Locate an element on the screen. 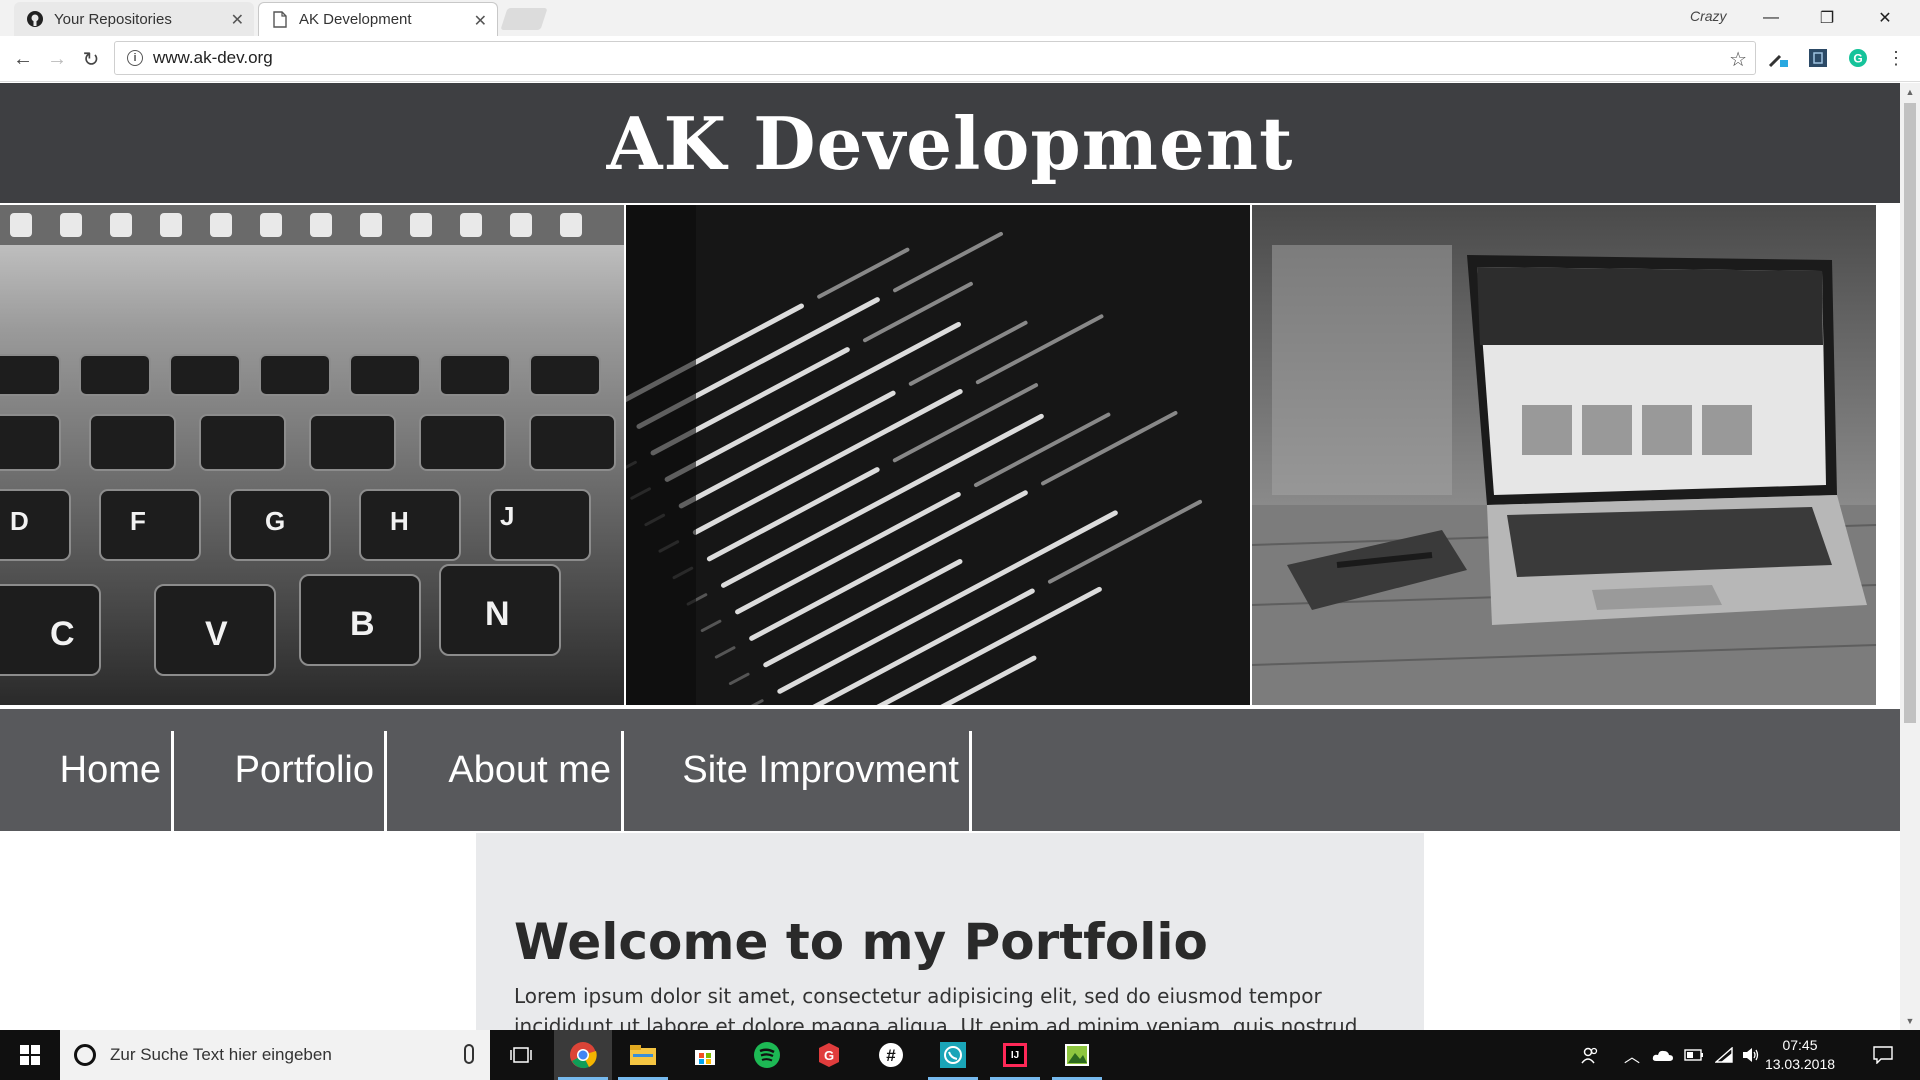 Image resolution: width=1920 pixels, height=1080 pixels. svg-text: B is located at coordinates (362, 624).